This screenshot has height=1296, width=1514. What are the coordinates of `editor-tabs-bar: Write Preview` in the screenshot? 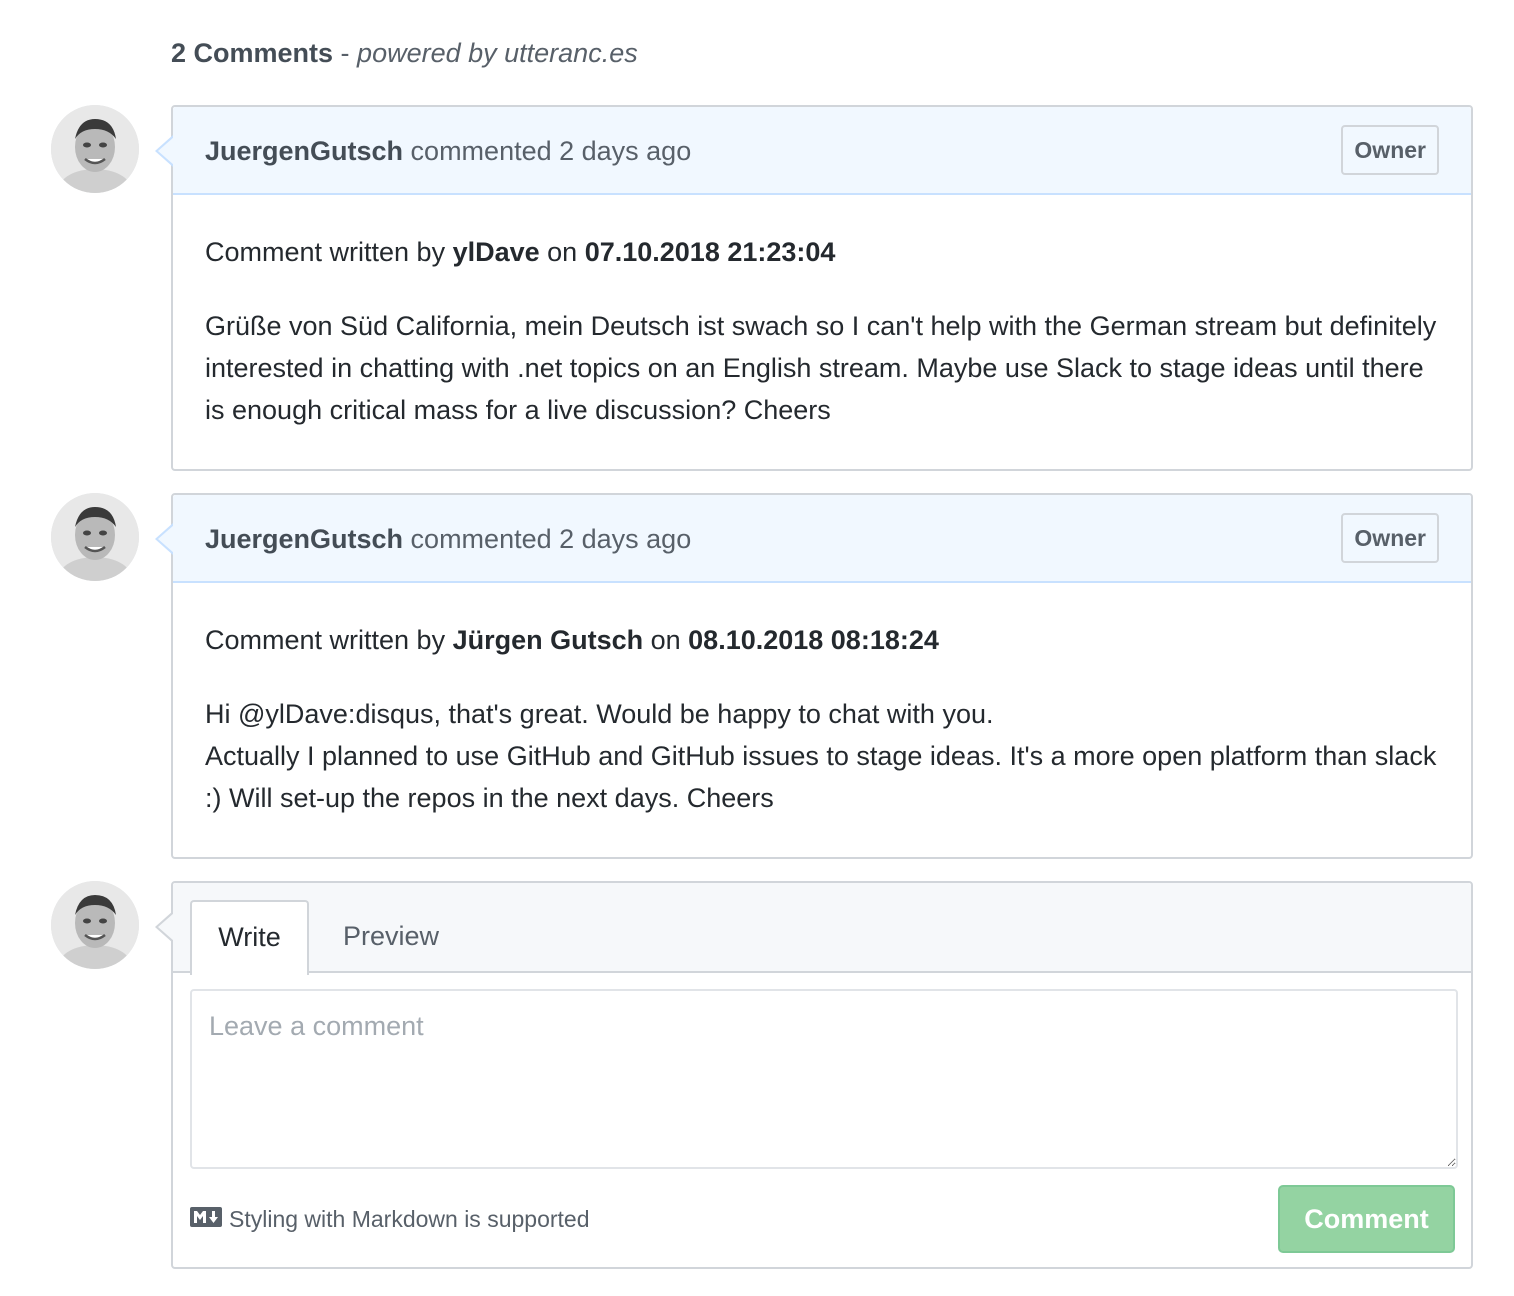 It's located at (813, 929).